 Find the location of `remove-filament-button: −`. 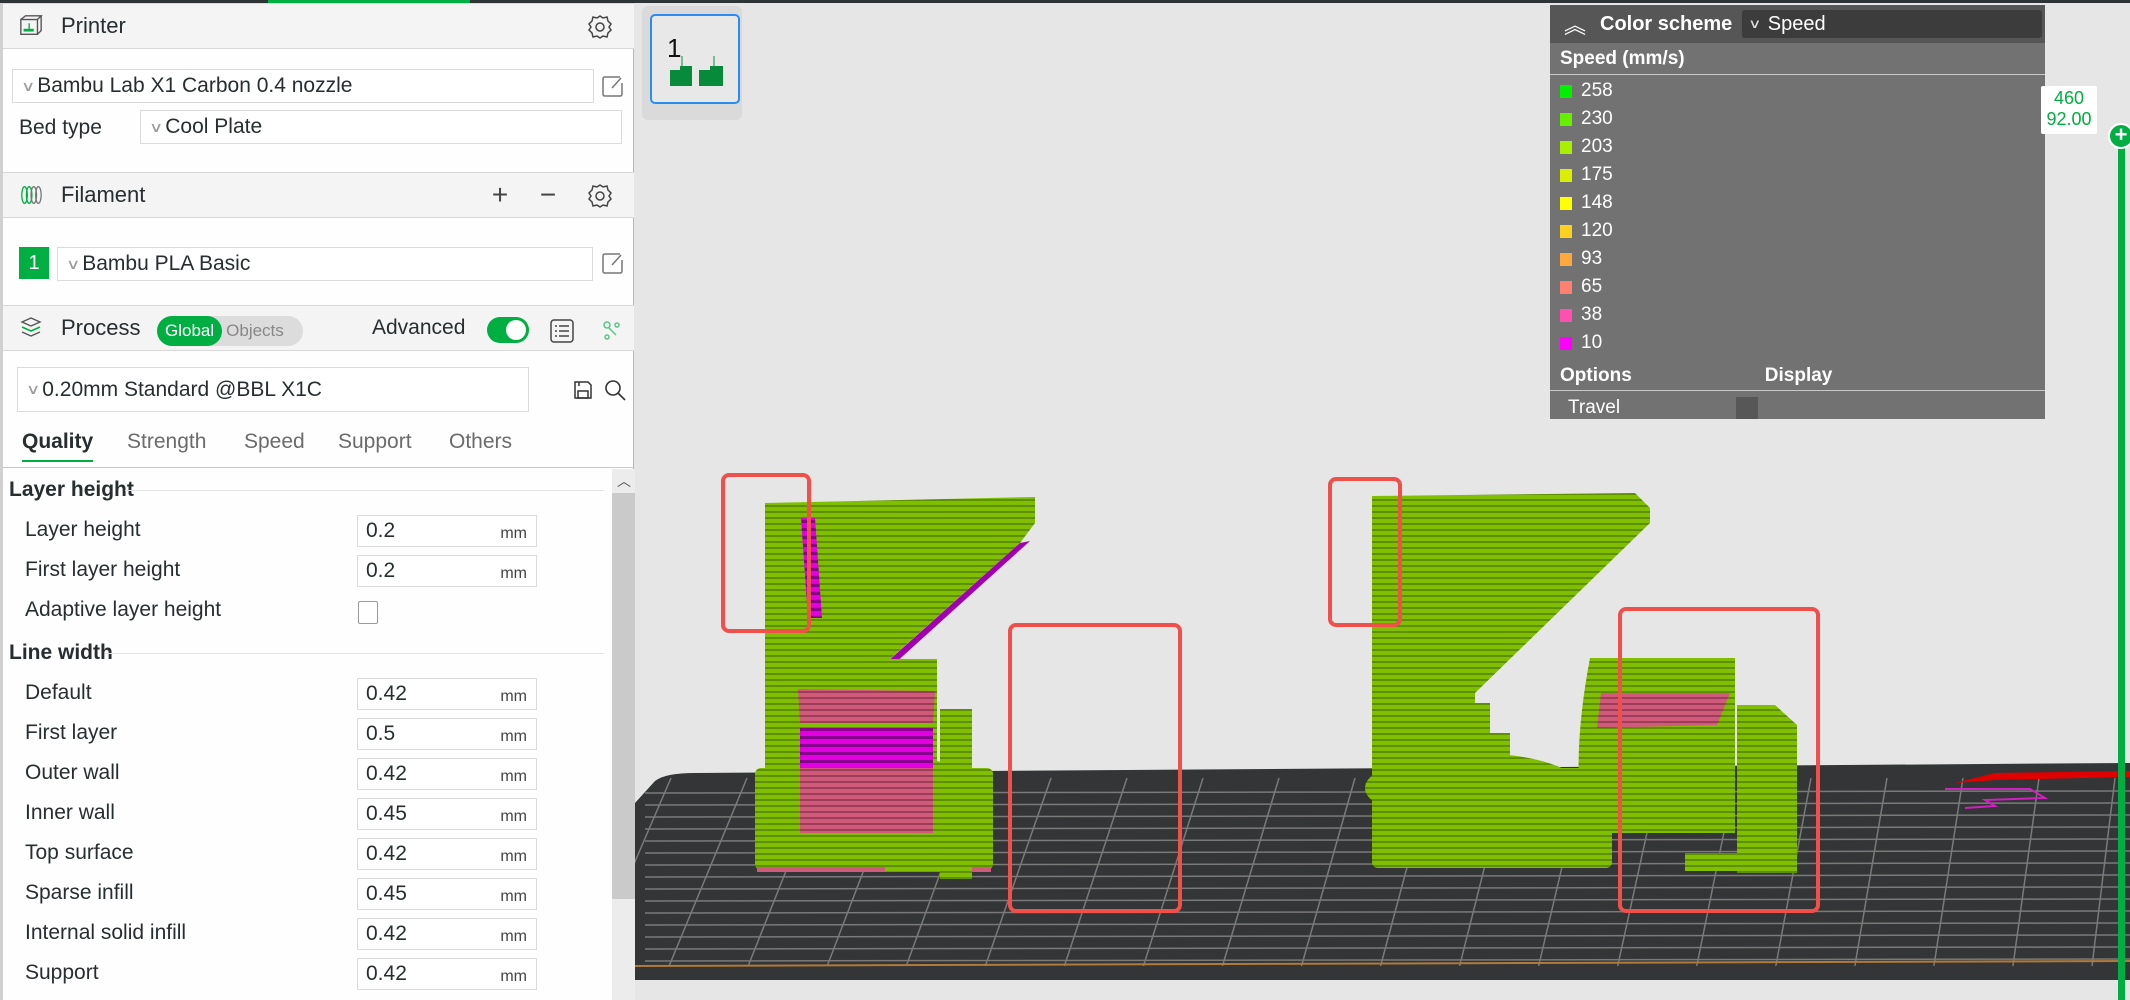

remove-filament-button: − is located at coordinates (548, 194).